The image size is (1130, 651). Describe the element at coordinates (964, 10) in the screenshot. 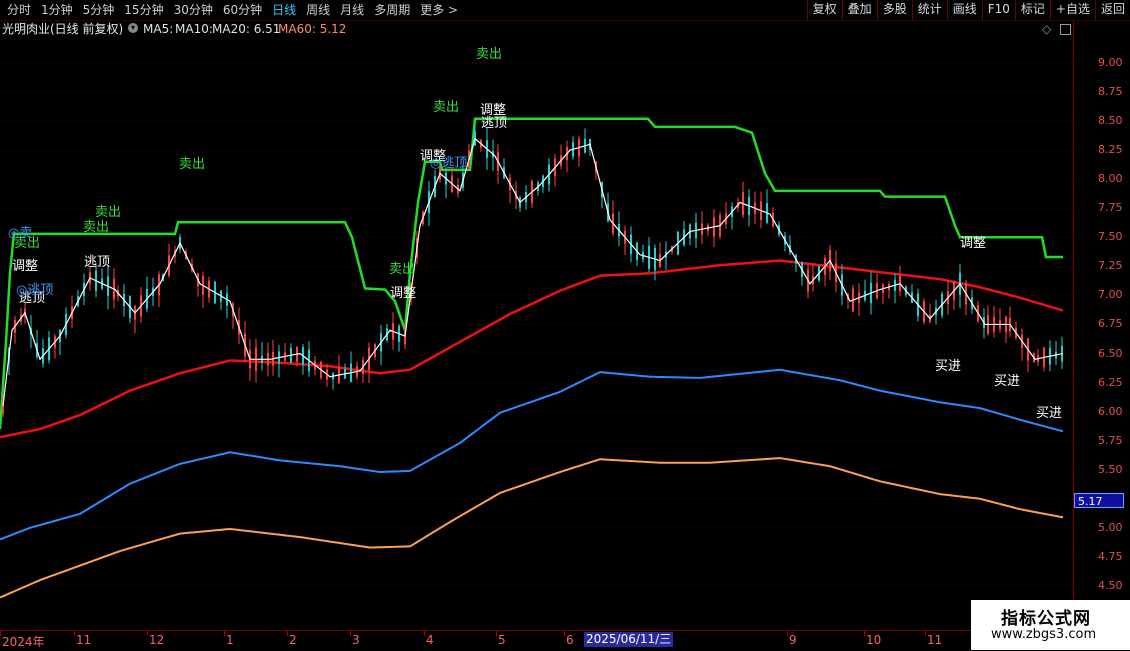

I see `toolbar-button-4: 画线` at that location.